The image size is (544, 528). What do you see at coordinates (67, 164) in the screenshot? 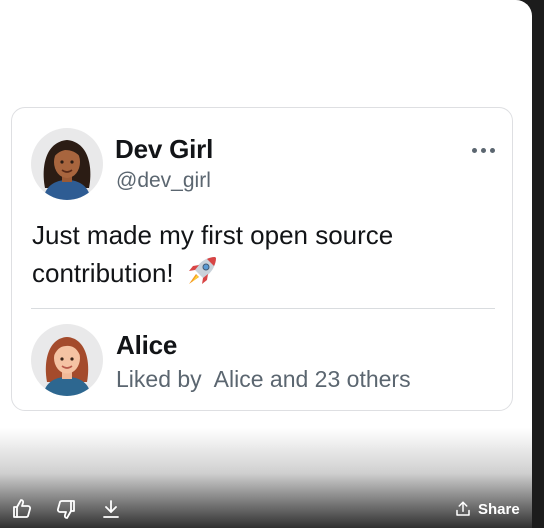
I see `author-avatar` at bounding box center [67, 164].